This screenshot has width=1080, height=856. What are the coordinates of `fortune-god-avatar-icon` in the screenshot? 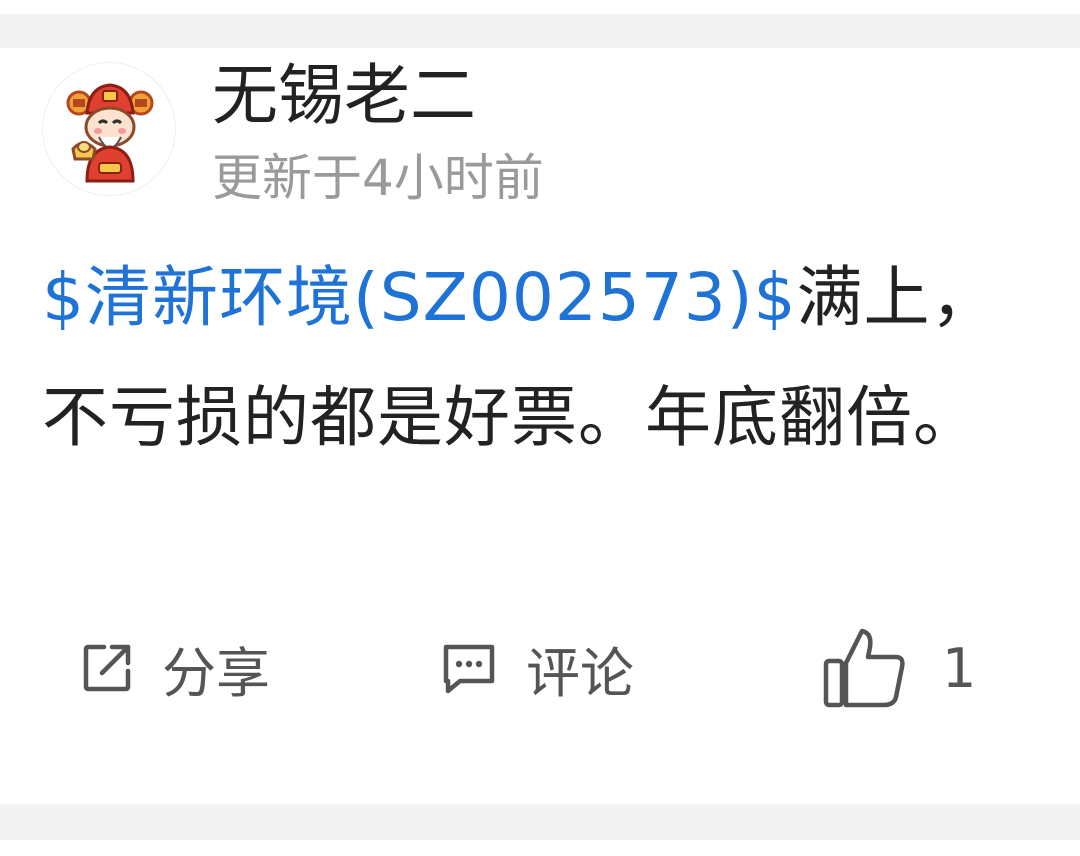 It's located at (110, 133).